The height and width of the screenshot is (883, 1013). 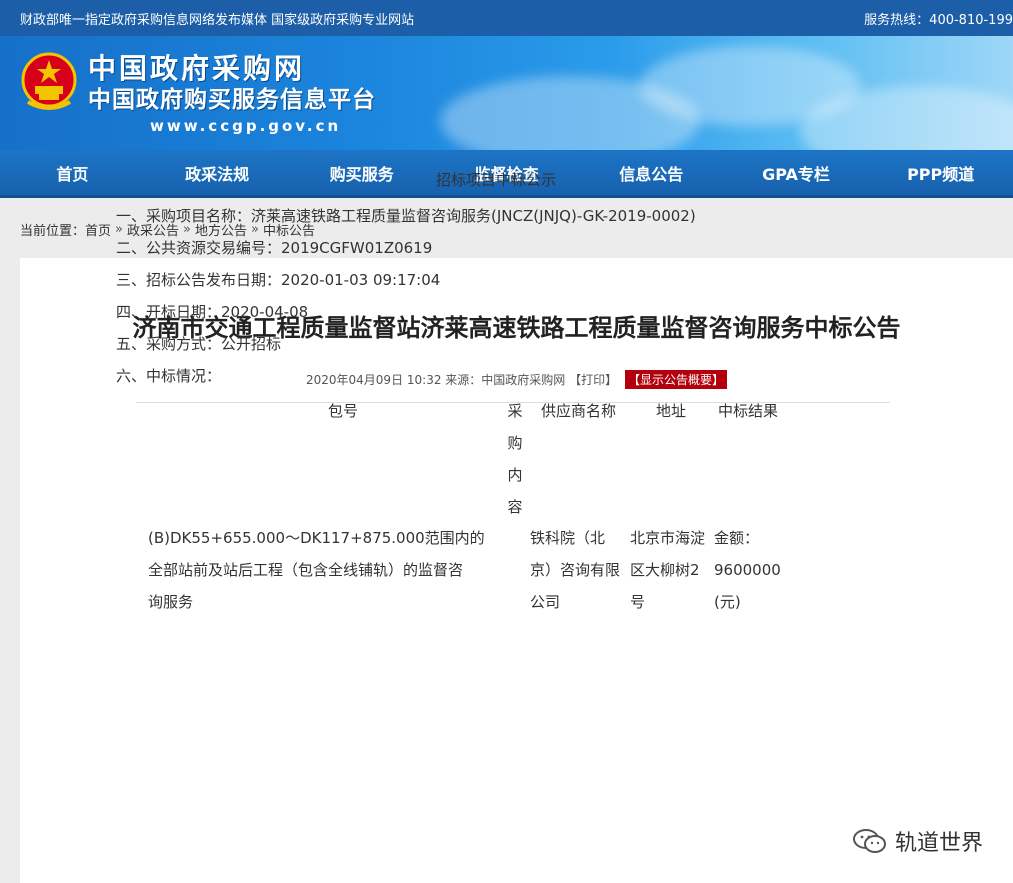 What do you see at coordinates (278, 280) in the screenshot?
I see `notice-date-line: 三、招标公告发布日期：2020-01-03 09:17:04` at bounding box center [278, 280].